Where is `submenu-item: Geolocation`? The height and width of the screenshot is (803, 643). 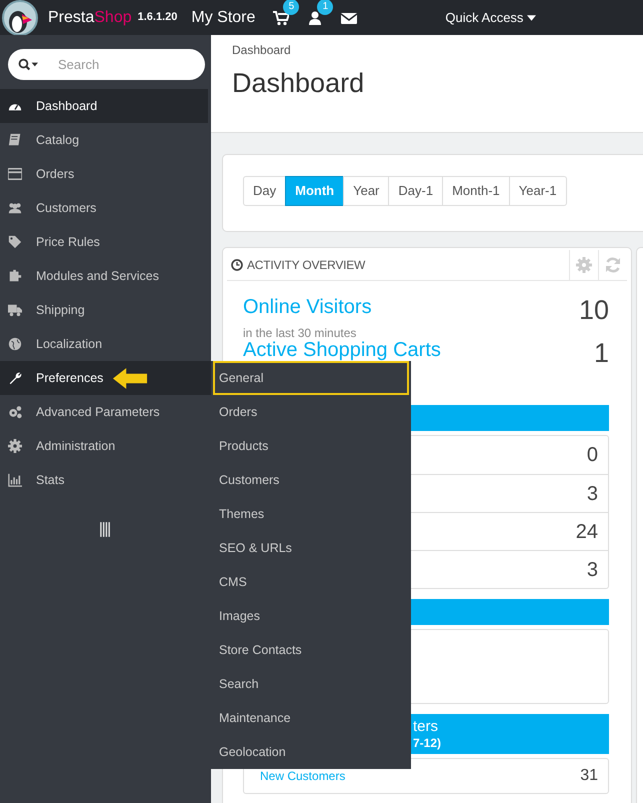
submenu-item: Geolocation is located at coordinates (311, 752).